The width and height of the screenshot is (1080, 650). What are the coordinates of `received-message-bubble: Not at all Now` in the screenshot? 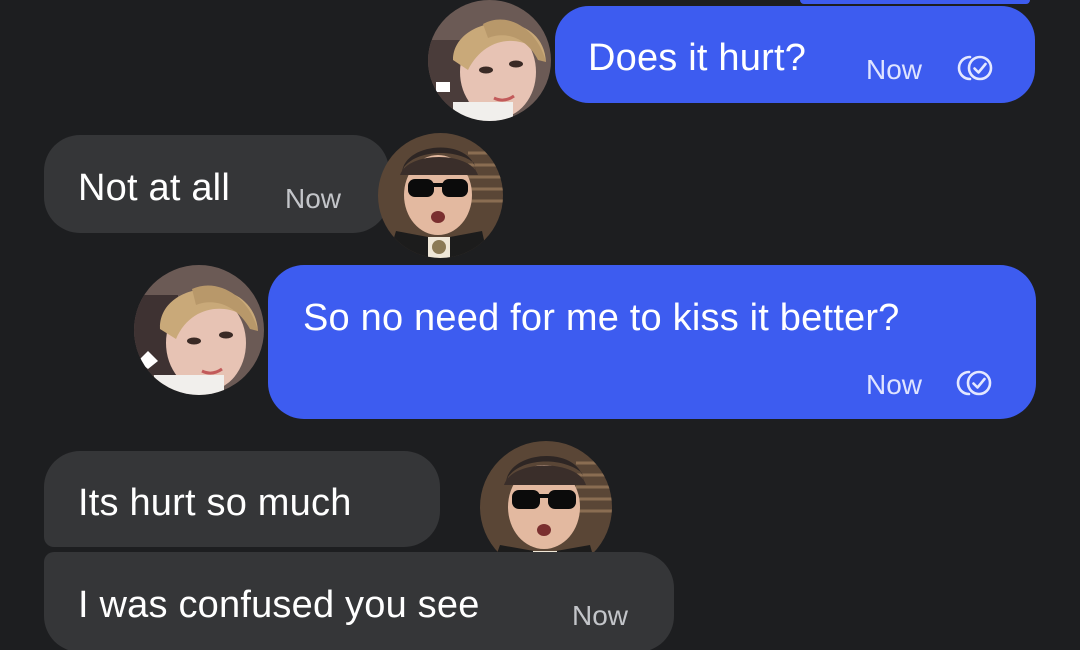 It's located at (216, 184).